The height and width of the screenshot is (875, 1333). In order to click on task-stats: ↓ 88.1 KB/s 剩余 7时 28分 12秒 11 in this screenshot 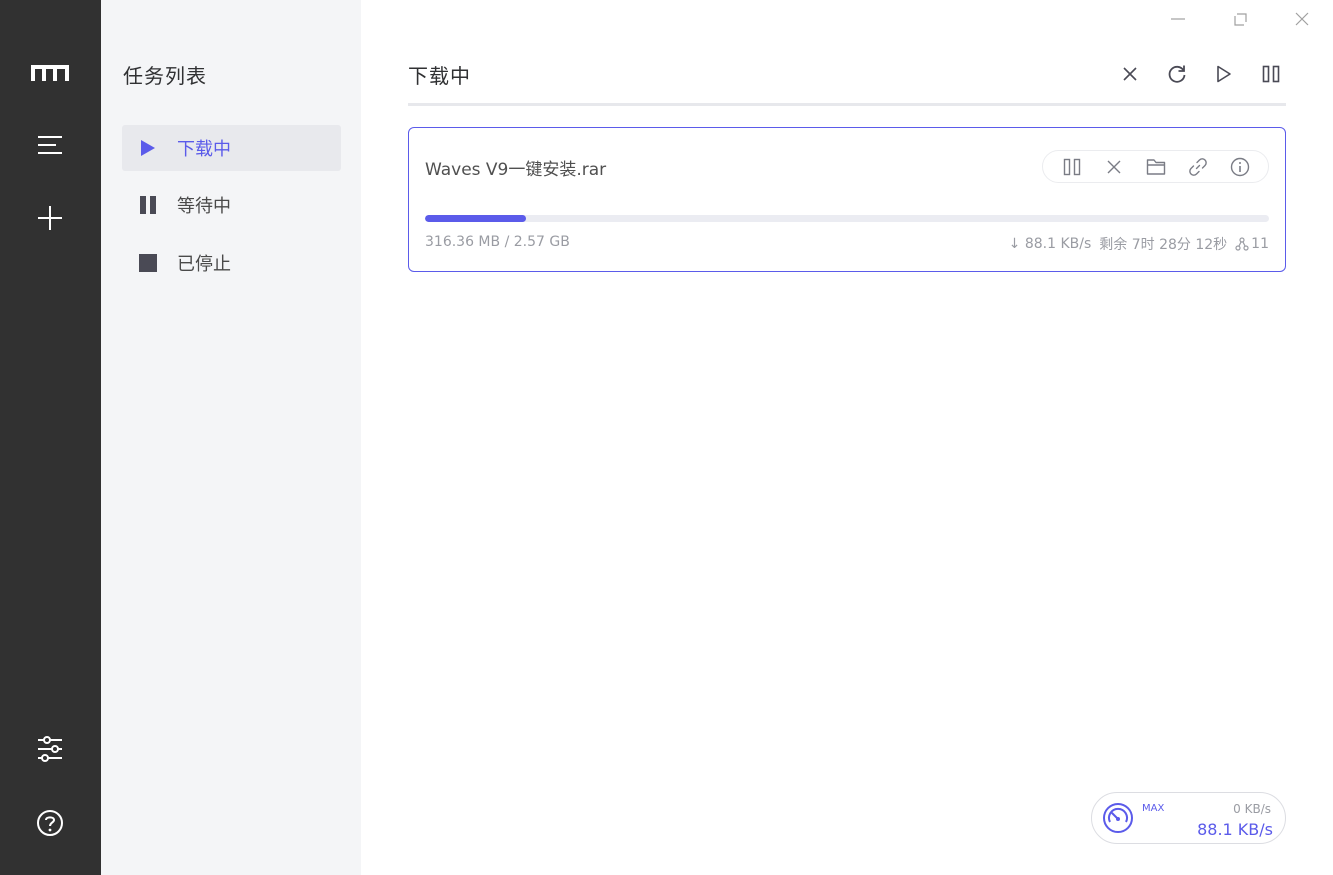, I will do `click(1139, 244)`.